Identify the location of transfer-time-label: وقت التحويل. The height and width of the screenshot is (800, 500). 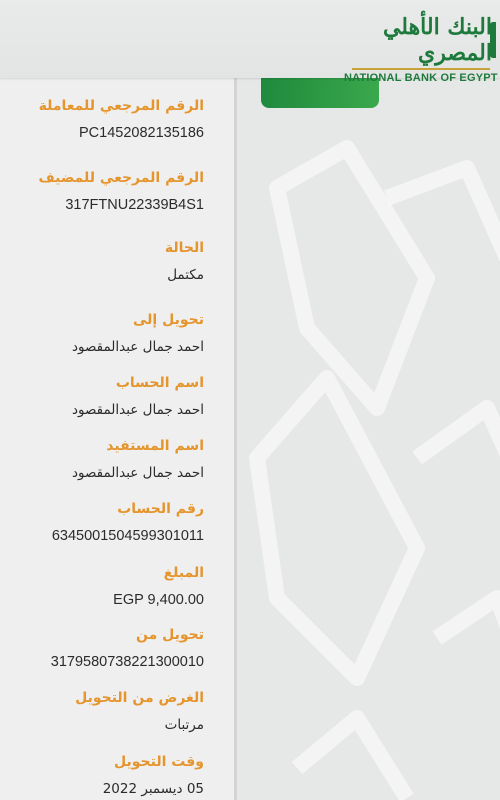
(159, 762).